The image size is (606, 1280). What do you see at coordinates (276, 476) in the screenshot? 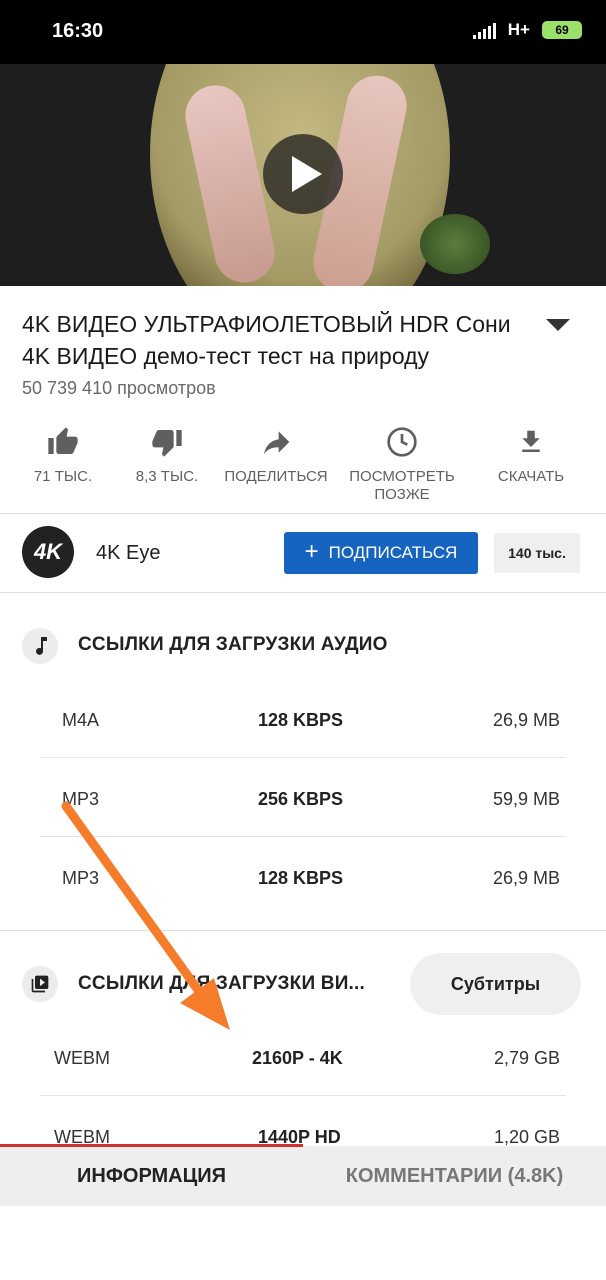
I see `share-label: ПОДЕЛИТЬСЯ` at bounding box center [276, 476].